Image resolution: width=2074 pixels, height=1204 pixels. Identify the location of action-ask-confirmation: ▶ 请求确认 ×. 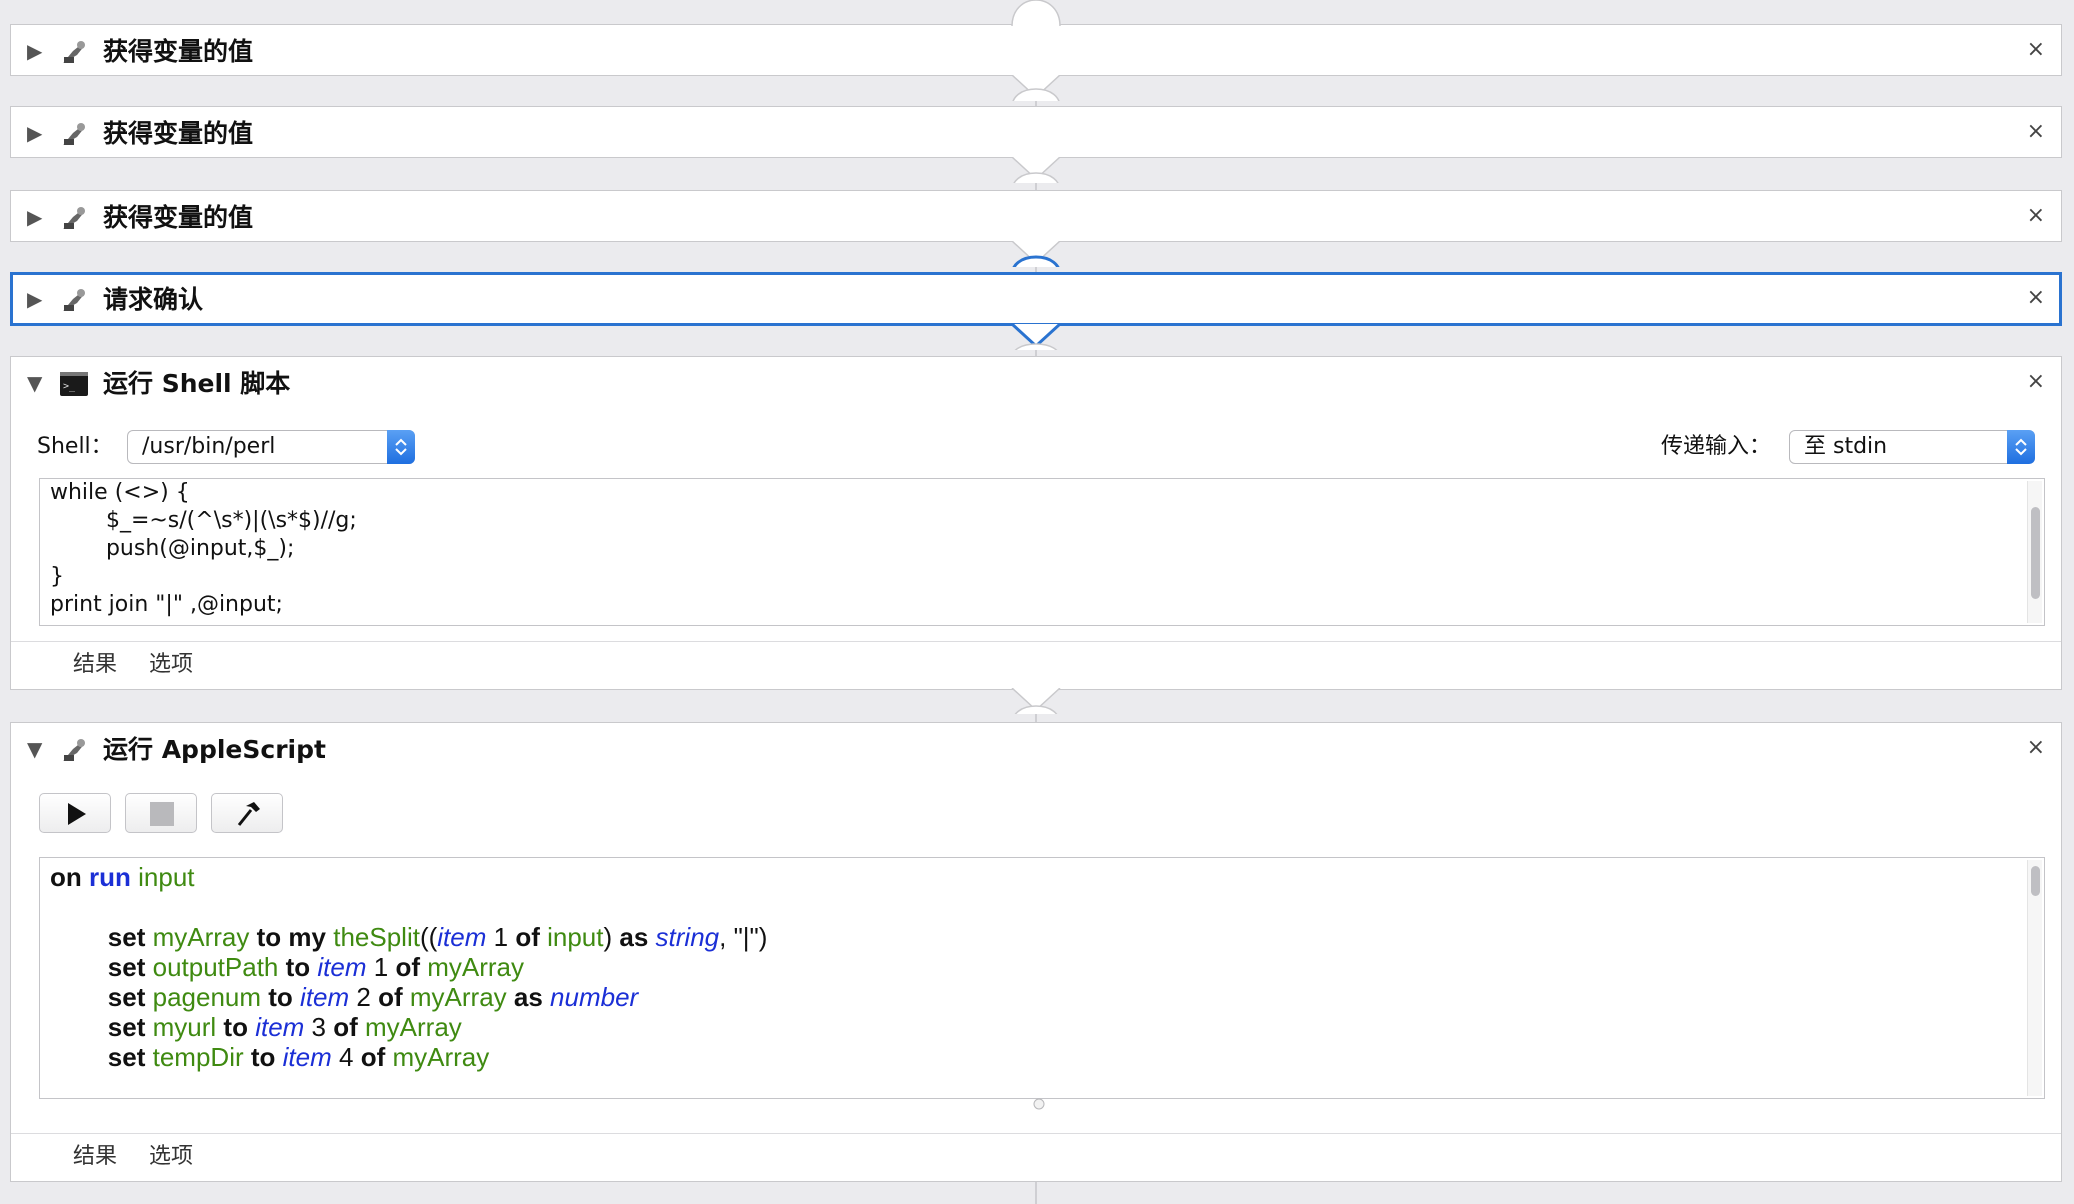
(1036, 299).